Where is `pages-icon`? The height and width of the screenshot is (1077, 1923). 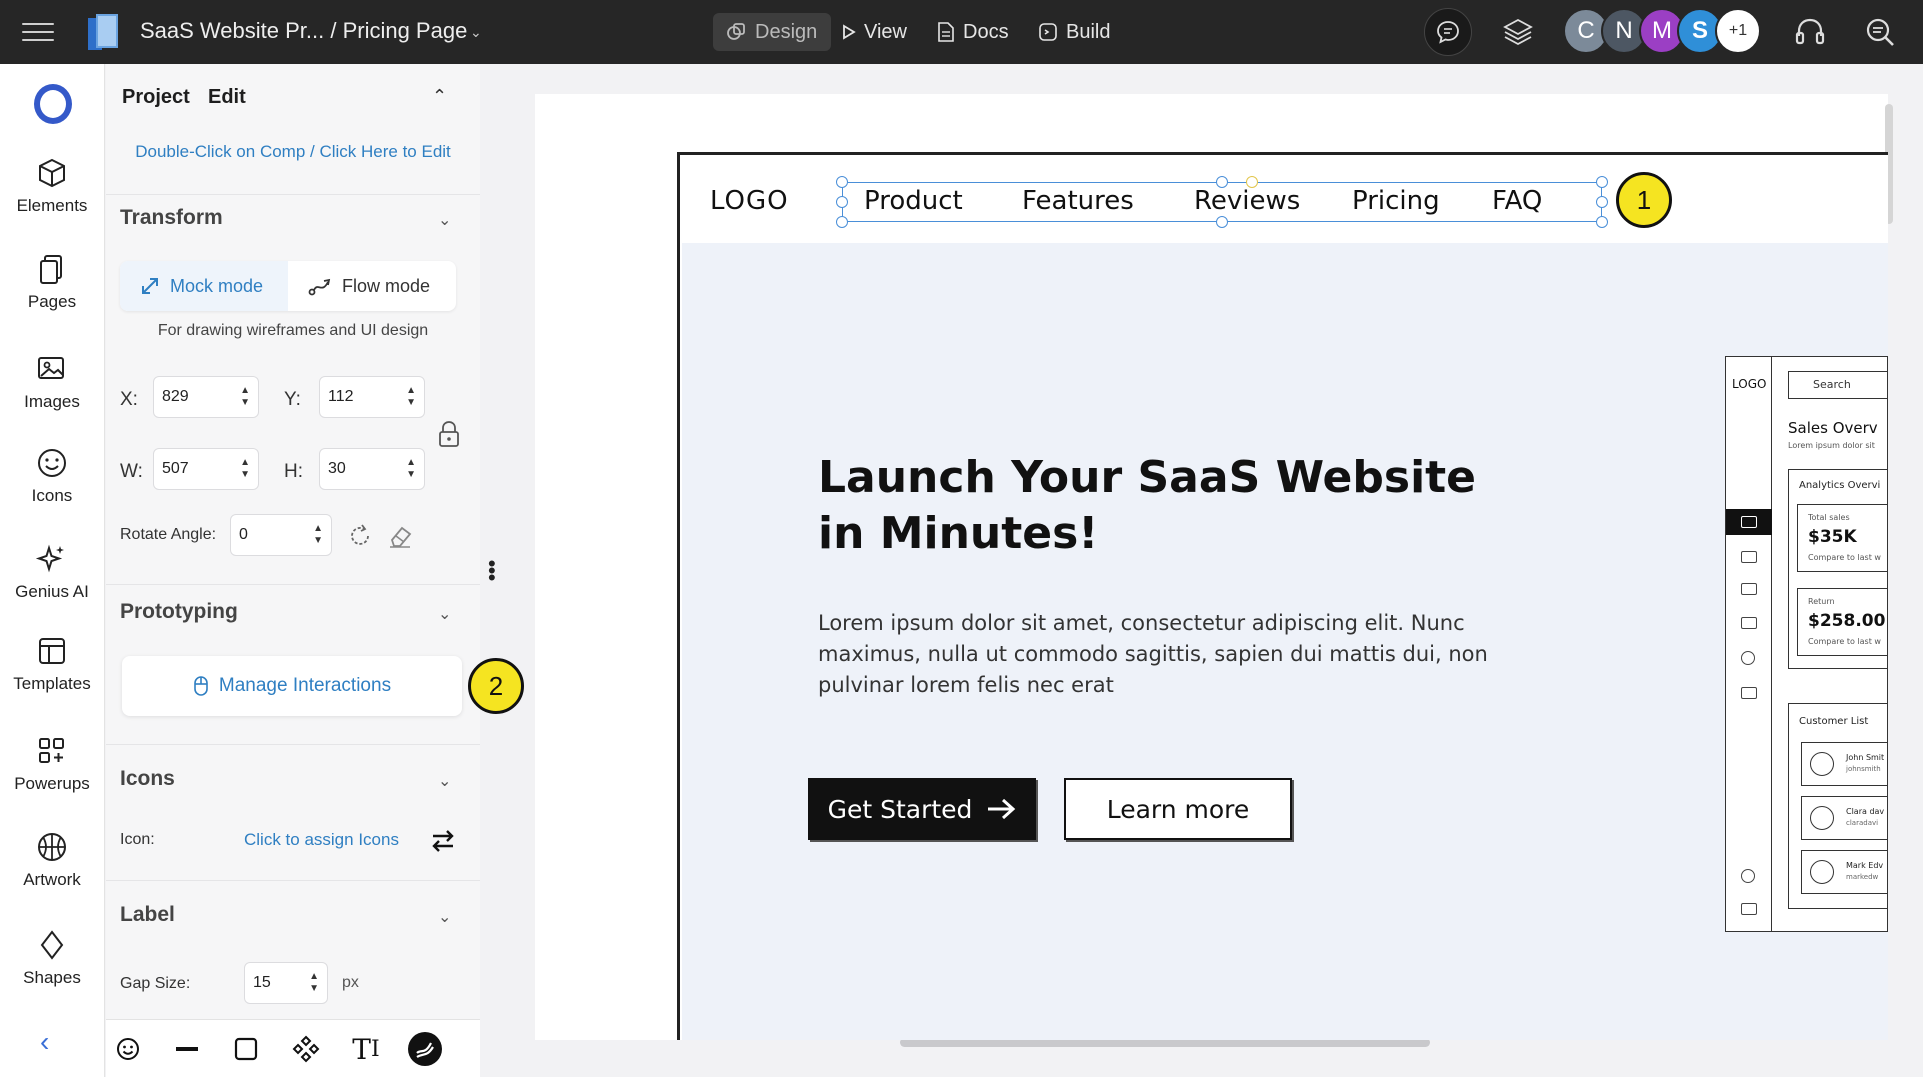 pages-icon is located at coordinates (51, 269).